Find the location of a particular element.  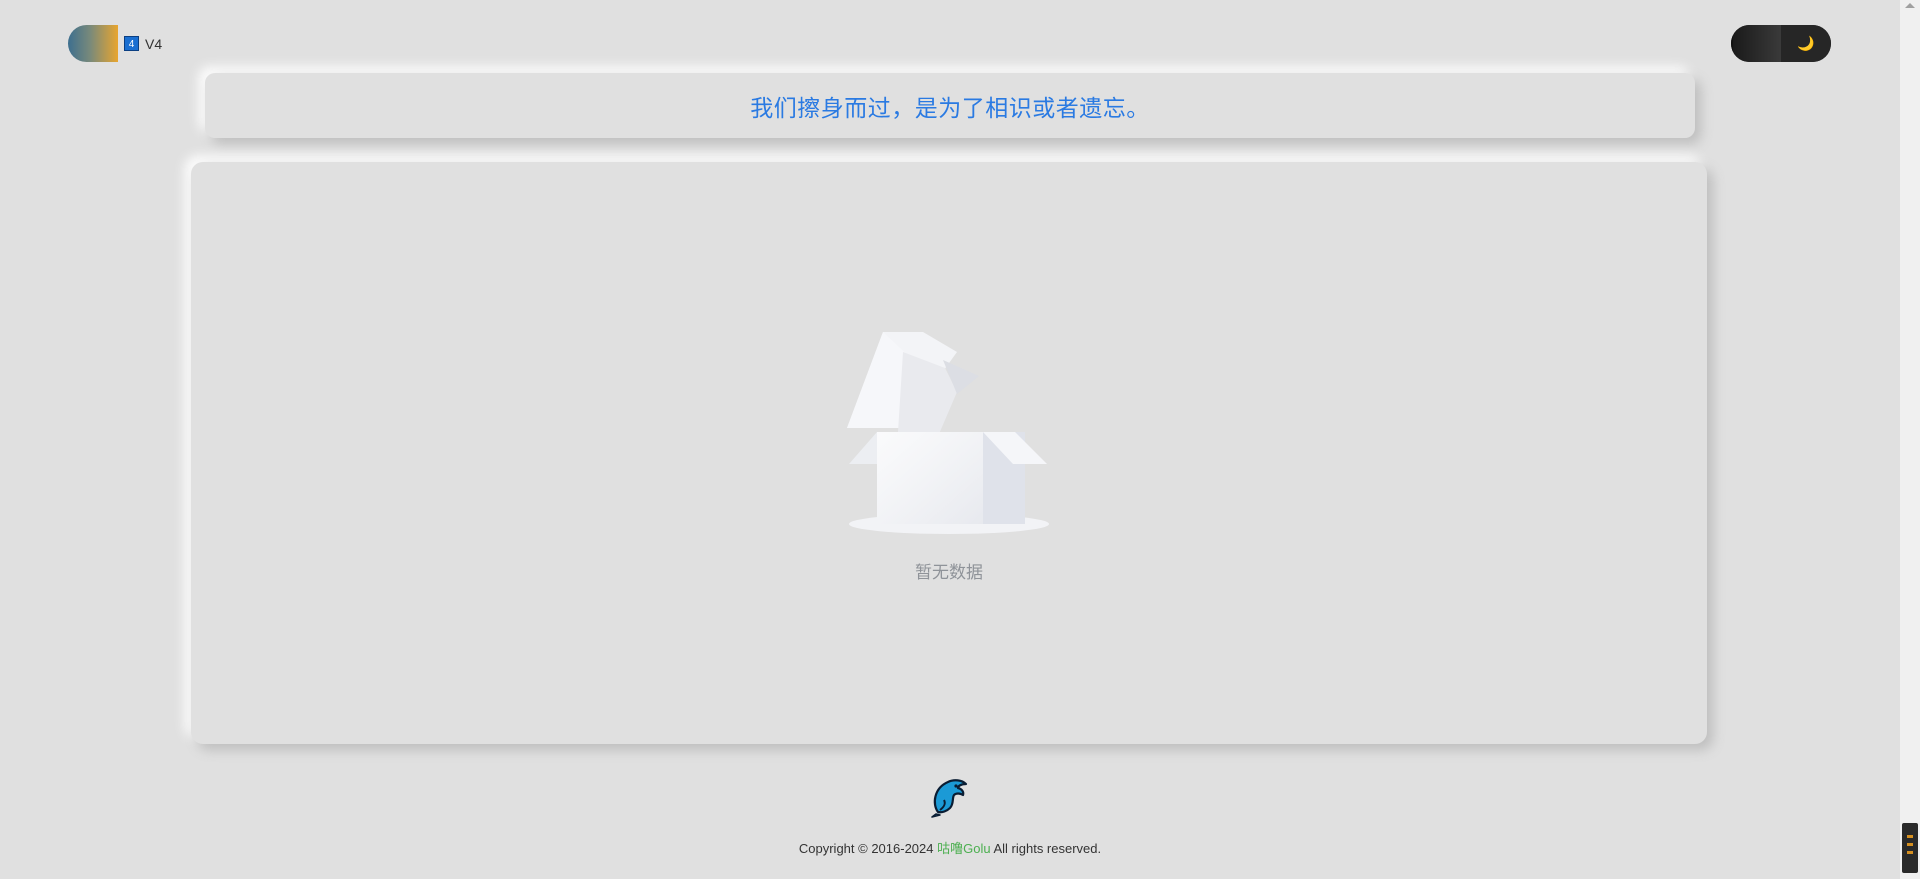

brand-link: 咕噜Golu is located at coordinates (963, 848).